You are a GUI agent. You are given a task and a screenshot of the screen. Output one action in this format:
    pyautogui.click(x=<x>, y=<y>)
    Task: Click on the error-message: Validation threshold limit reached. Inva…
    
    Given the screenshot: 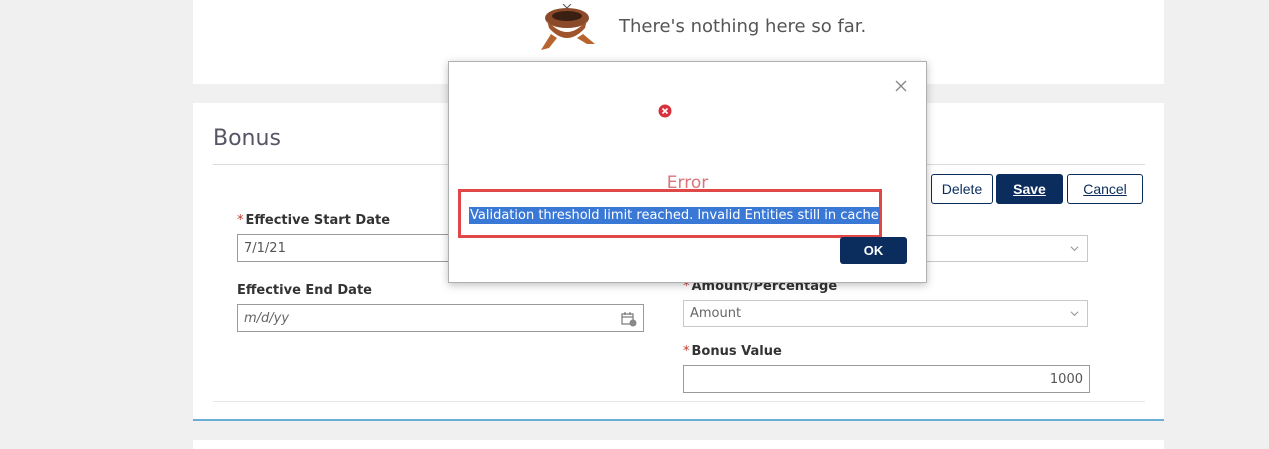 What is the action you would take?
    pyautogui.click(x=674, y=215)
    